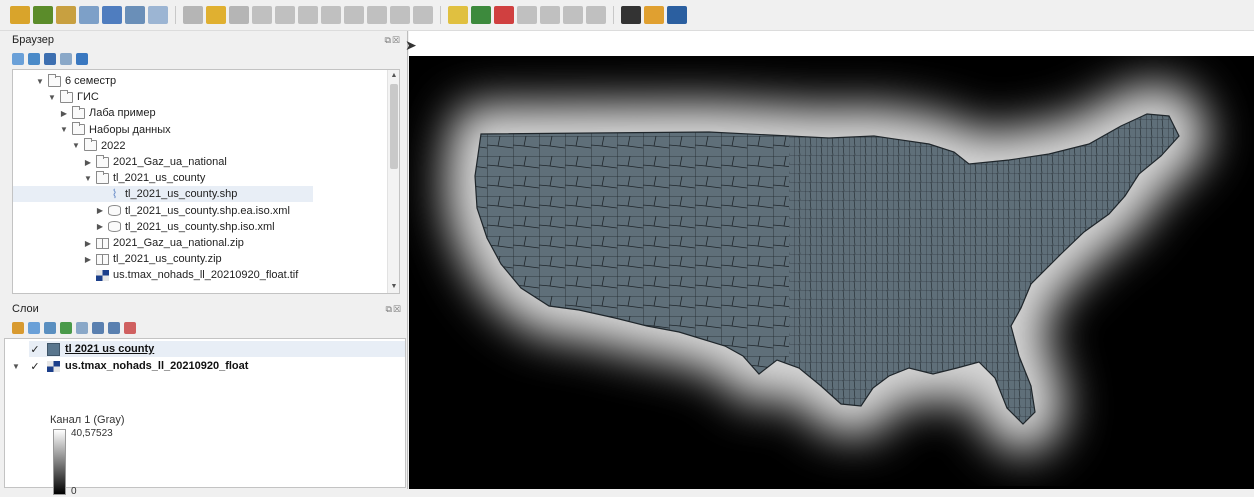 This screenshot has width=1254, height=497. I want to click on browser-panel-controls: ⧉☒, so click(393, 40).